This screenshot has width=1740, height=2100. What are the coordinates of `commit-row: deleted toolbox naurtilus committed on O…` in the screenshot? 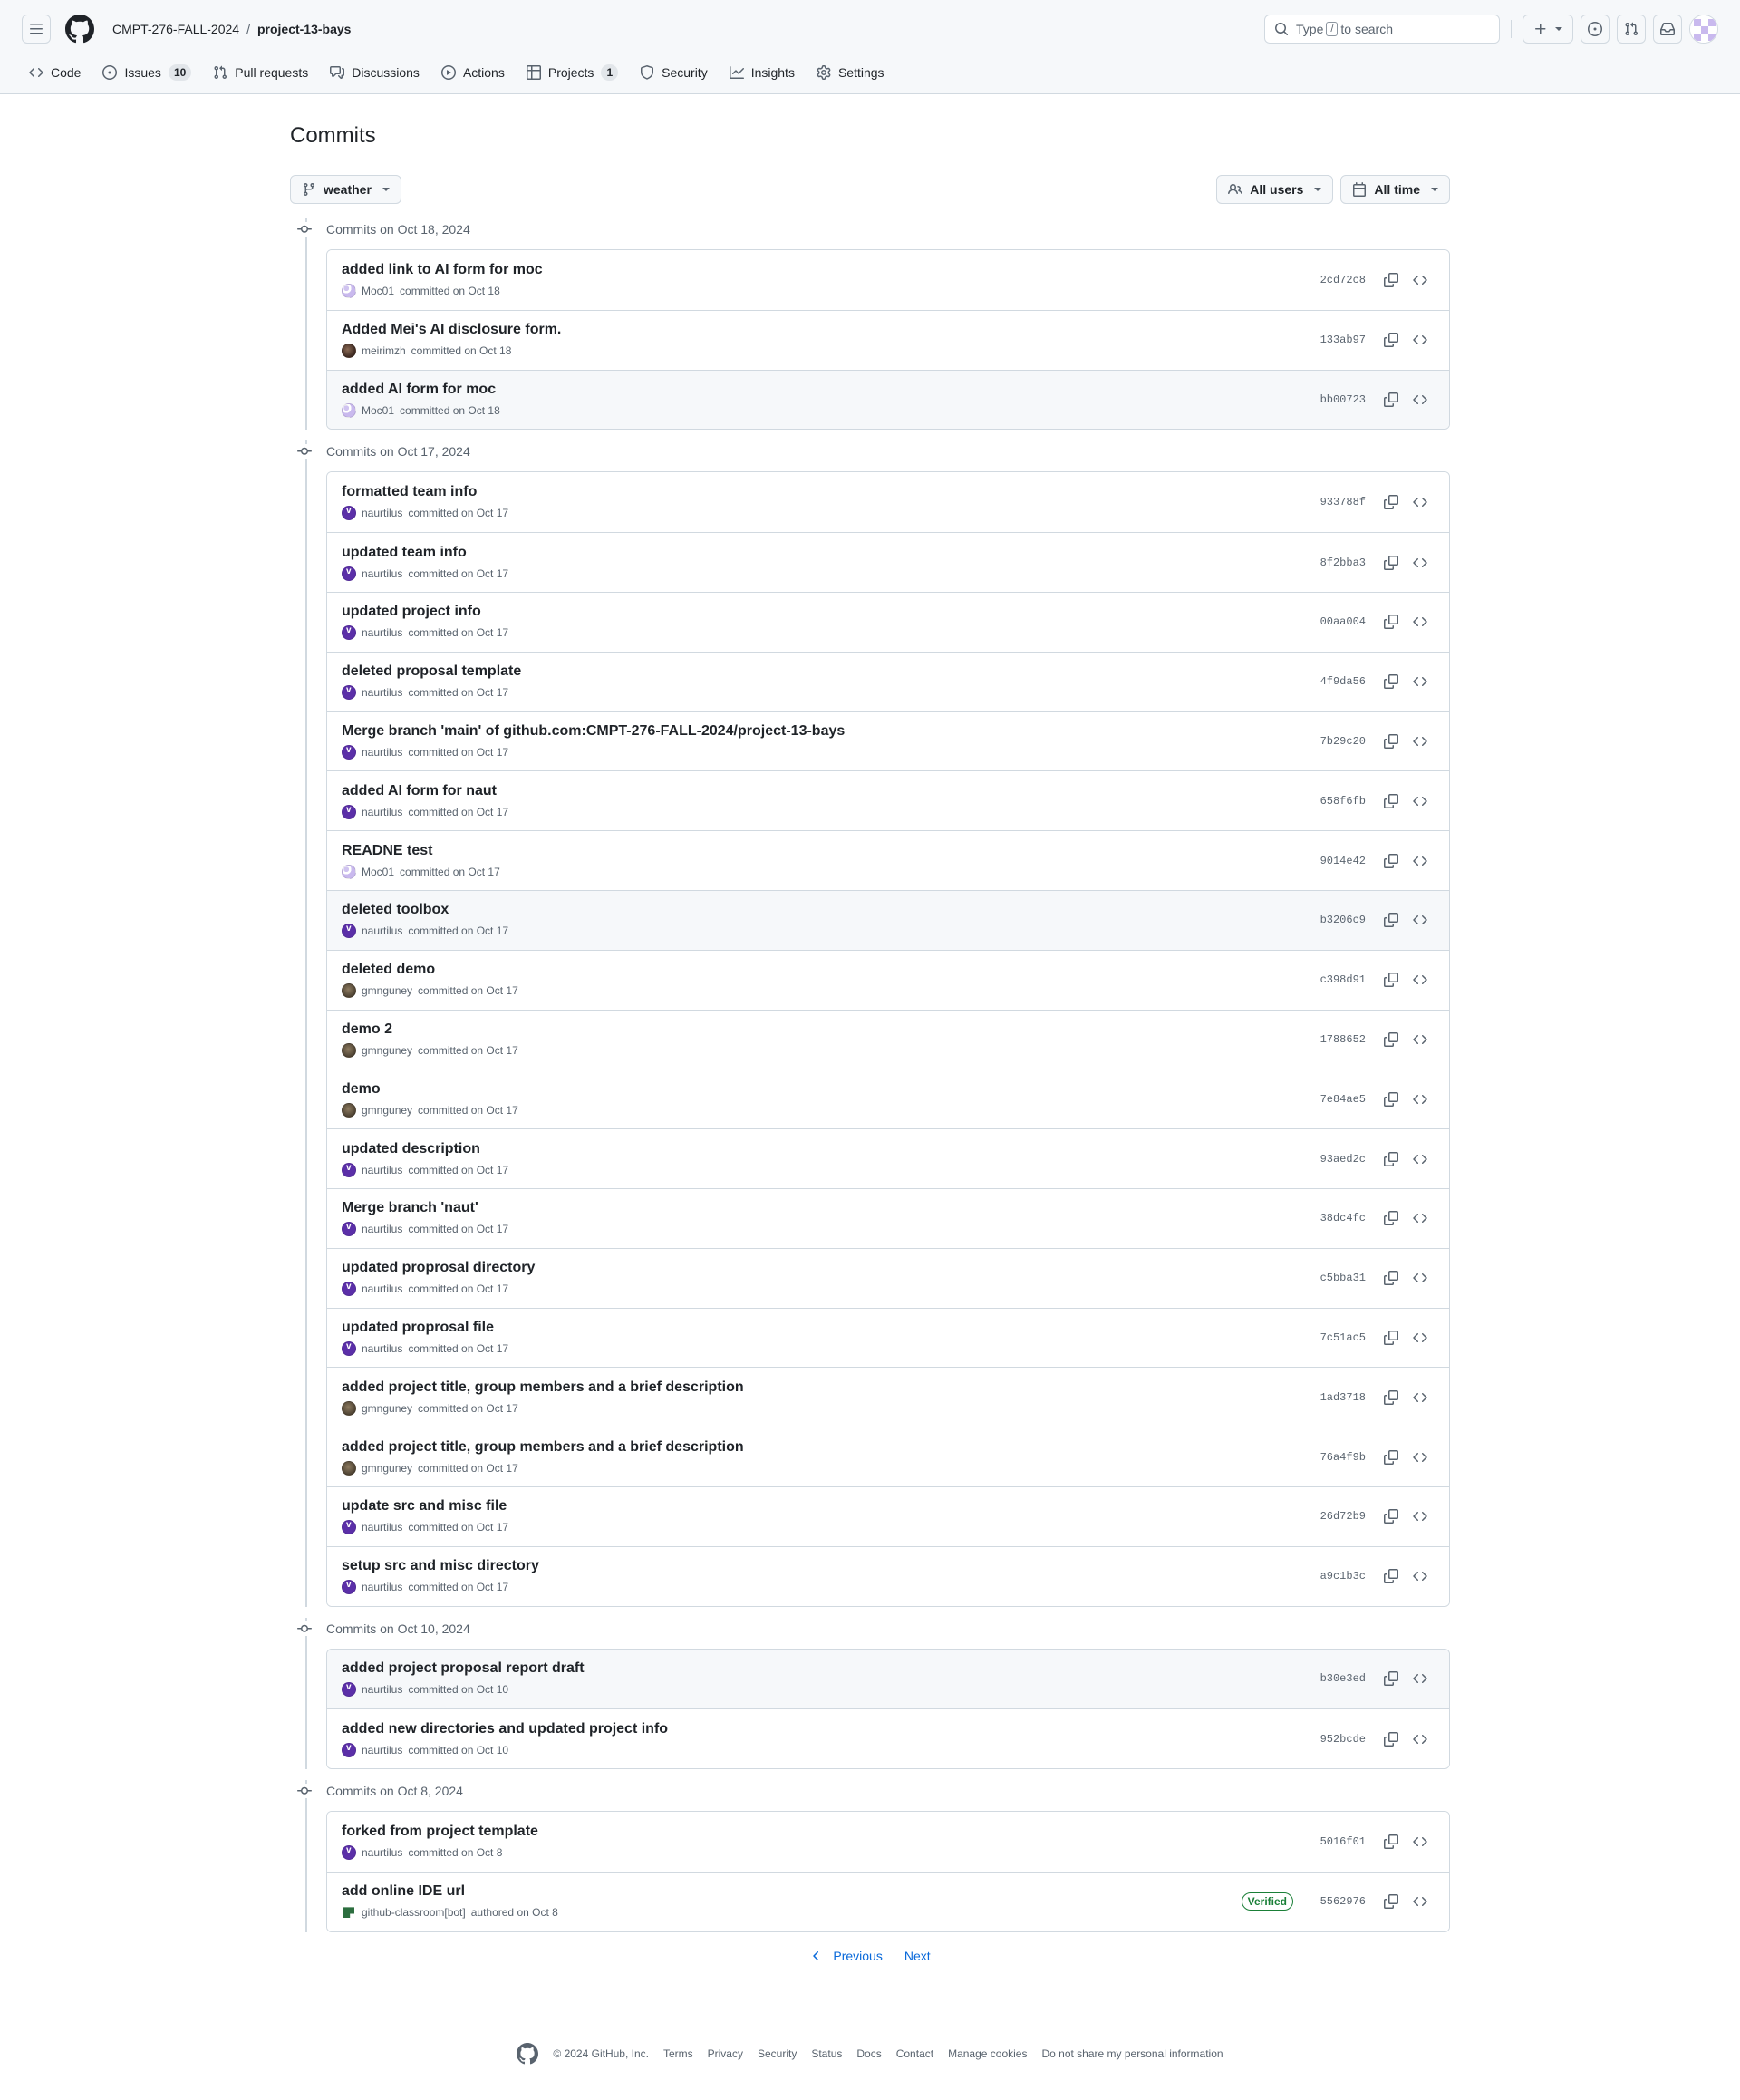 It's located at (888, 919).